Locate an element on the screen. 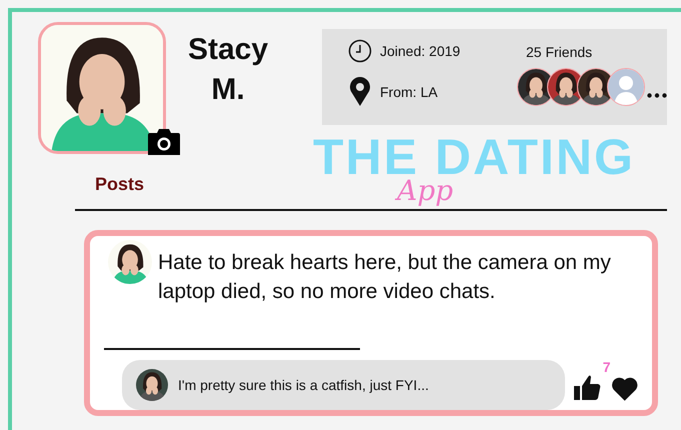  post-text: Hate to break hearts here, but the camera on my laptop died, so no more video chats. is located at coordinates (385, 277).